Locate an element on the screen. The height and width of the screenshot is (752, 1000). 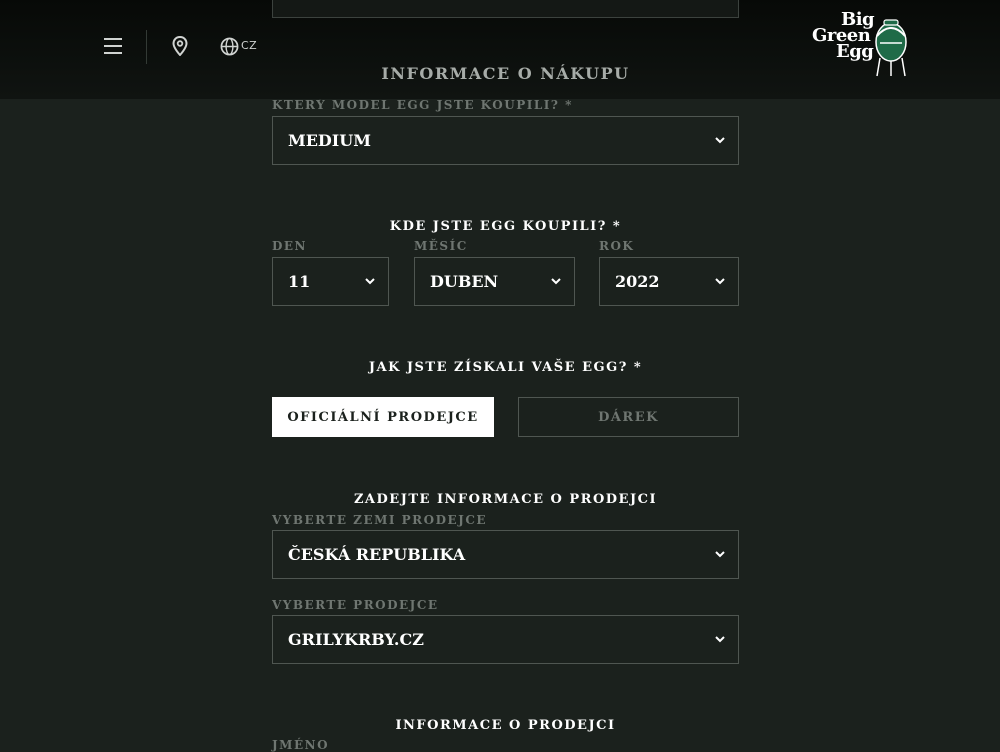
model-select-value: MEDIUM is located at coordinates (329, 140).